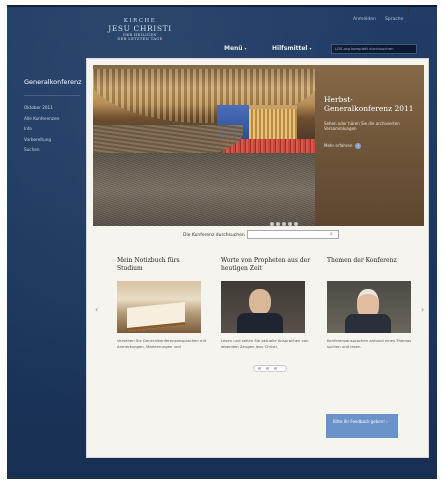 The image size is (445, 484). Describe the element at coordinates (140, 39) in the screenshot. I see `logo-line-3b: DER LETZTEN TAGE` at that location.